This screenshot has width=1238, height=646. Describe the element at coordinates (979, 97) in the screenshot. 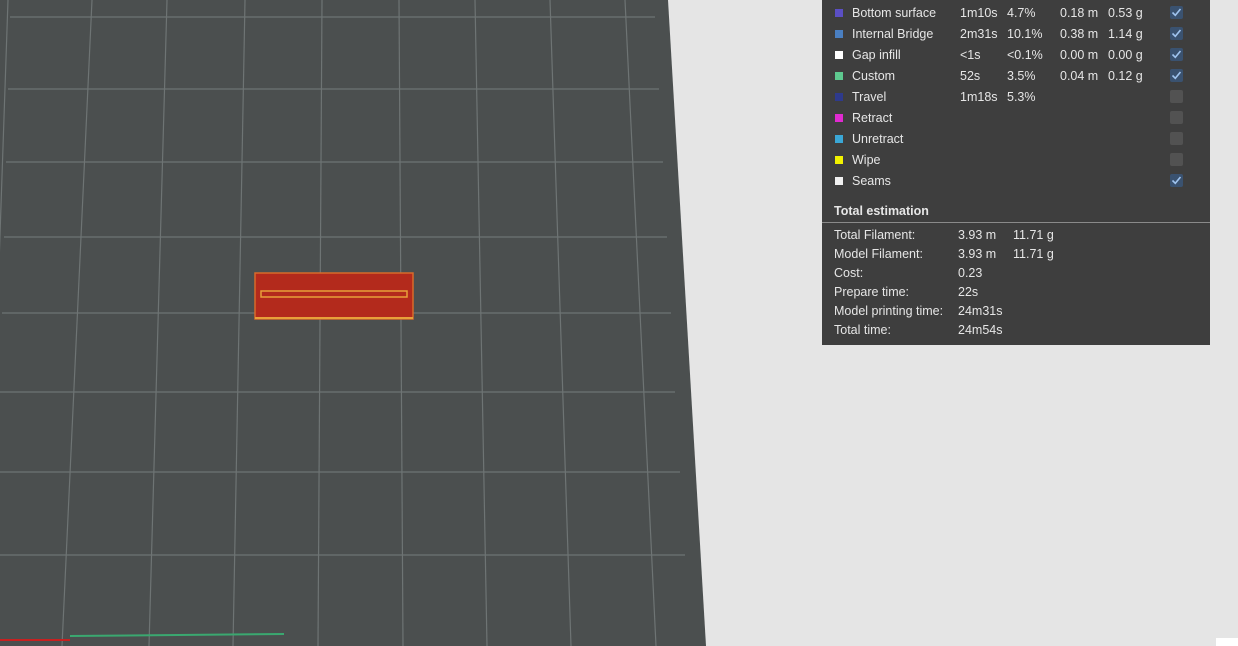

I see `feature-time: 1m18s` at that location.